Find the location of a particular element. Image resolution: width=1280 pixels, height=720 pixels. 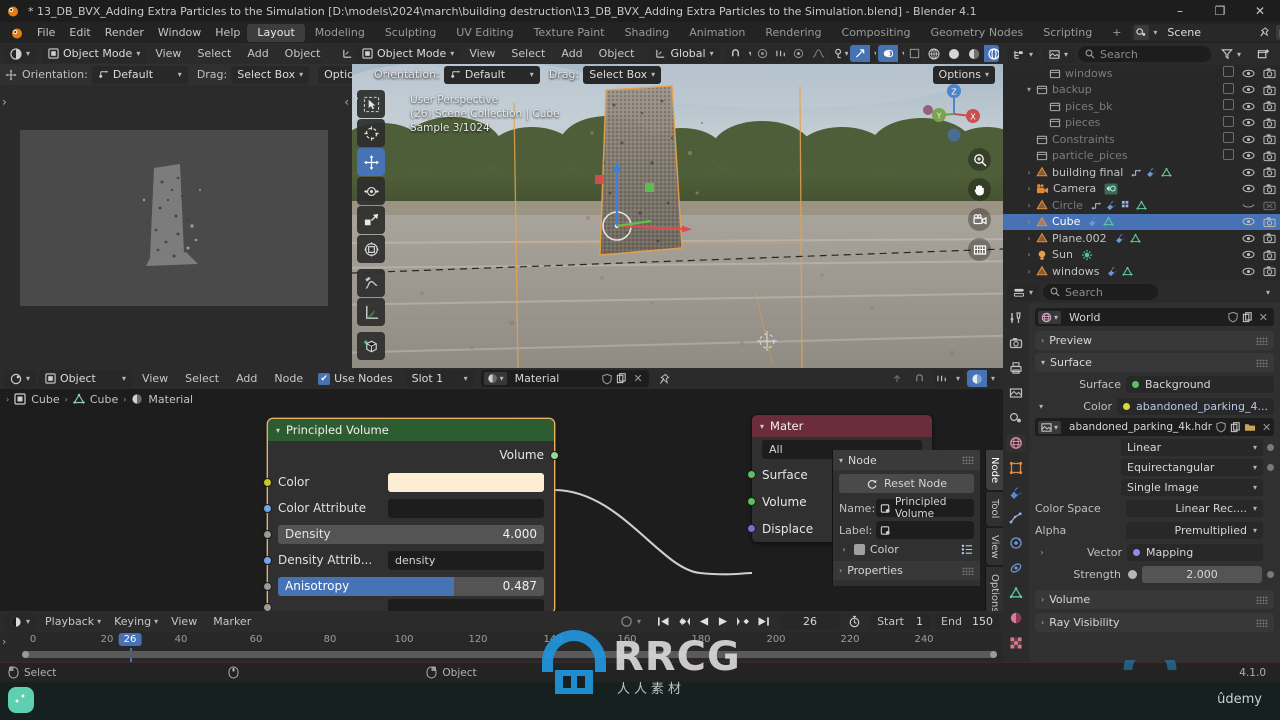

workspace-tab-uv-editing: UV Editing is located at coordinates (484, 33).